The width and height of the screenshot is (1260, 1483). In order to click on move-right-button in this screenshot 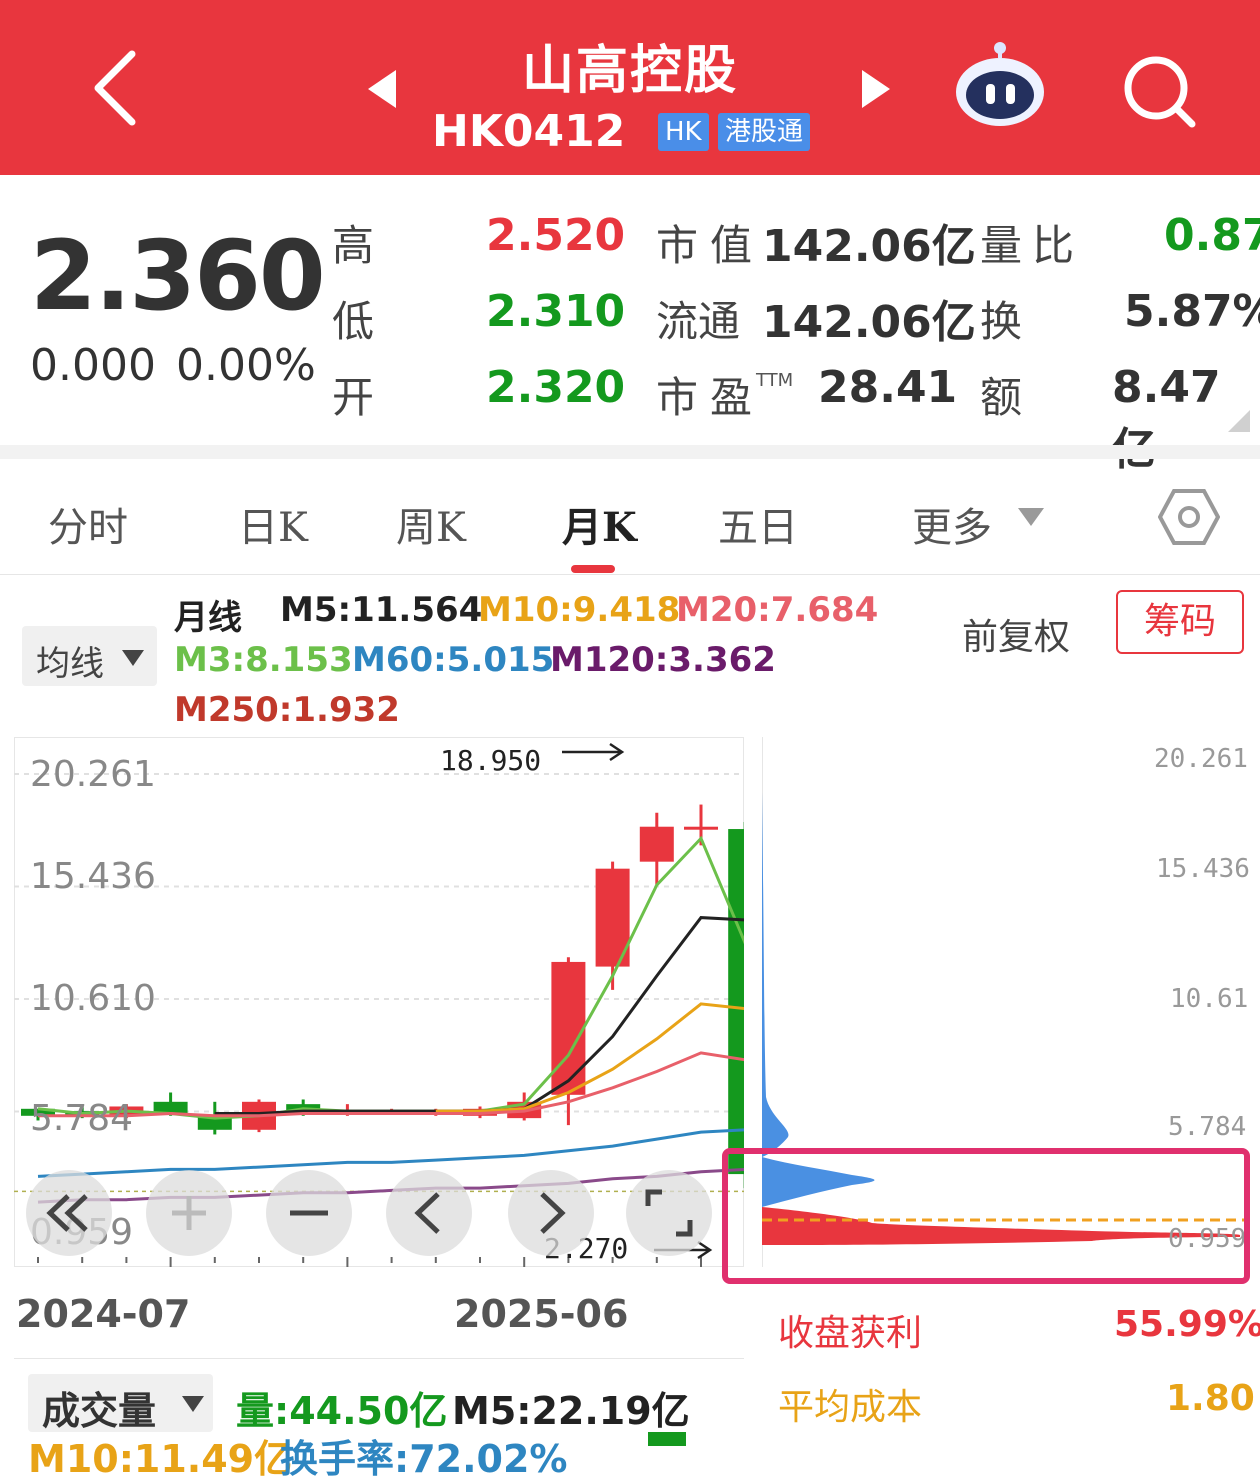, I will do `click(551, 1213)`.